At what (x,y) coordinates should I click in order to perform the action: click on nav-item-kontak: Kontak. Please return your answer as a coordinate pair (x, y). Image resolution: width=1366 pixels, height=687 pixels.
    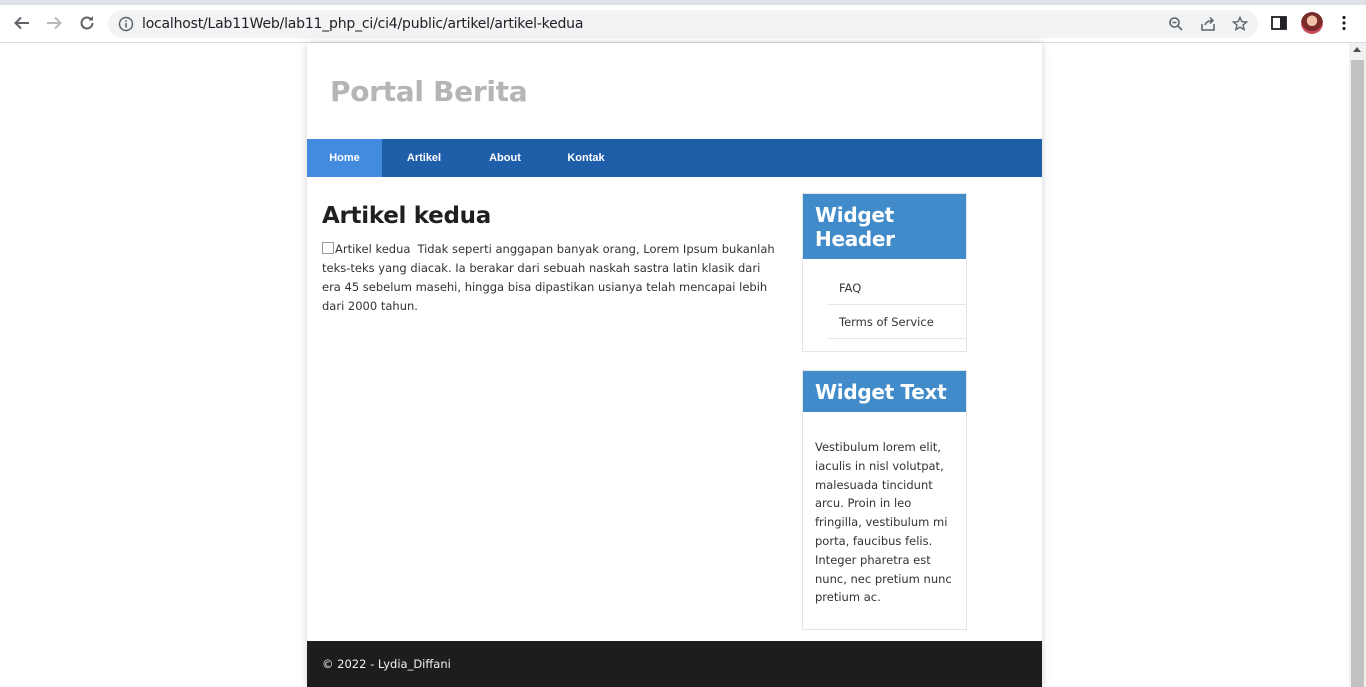
    Looking at the image, I should click on (586, 158).